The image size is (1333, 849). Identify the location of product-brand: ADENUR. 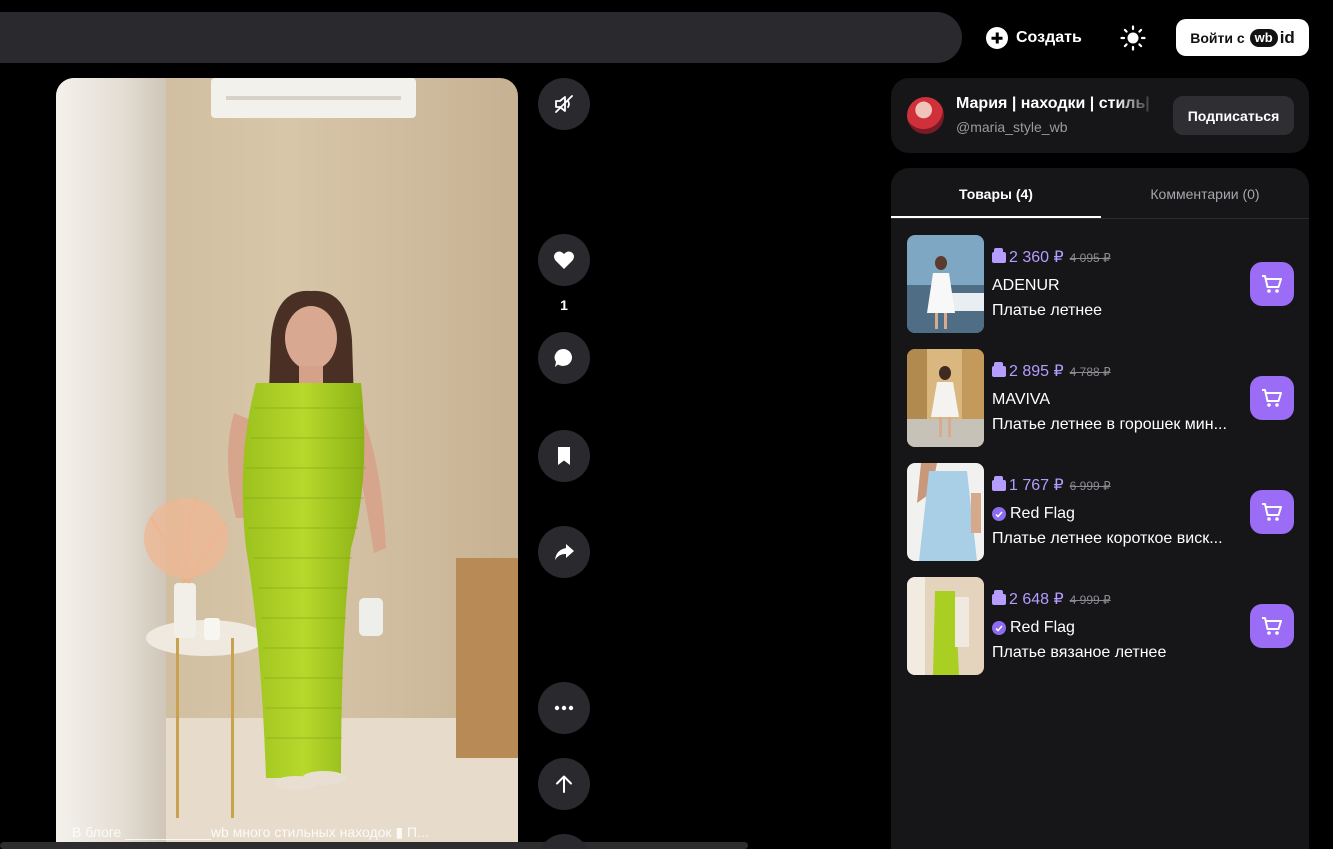
(1026, 286).